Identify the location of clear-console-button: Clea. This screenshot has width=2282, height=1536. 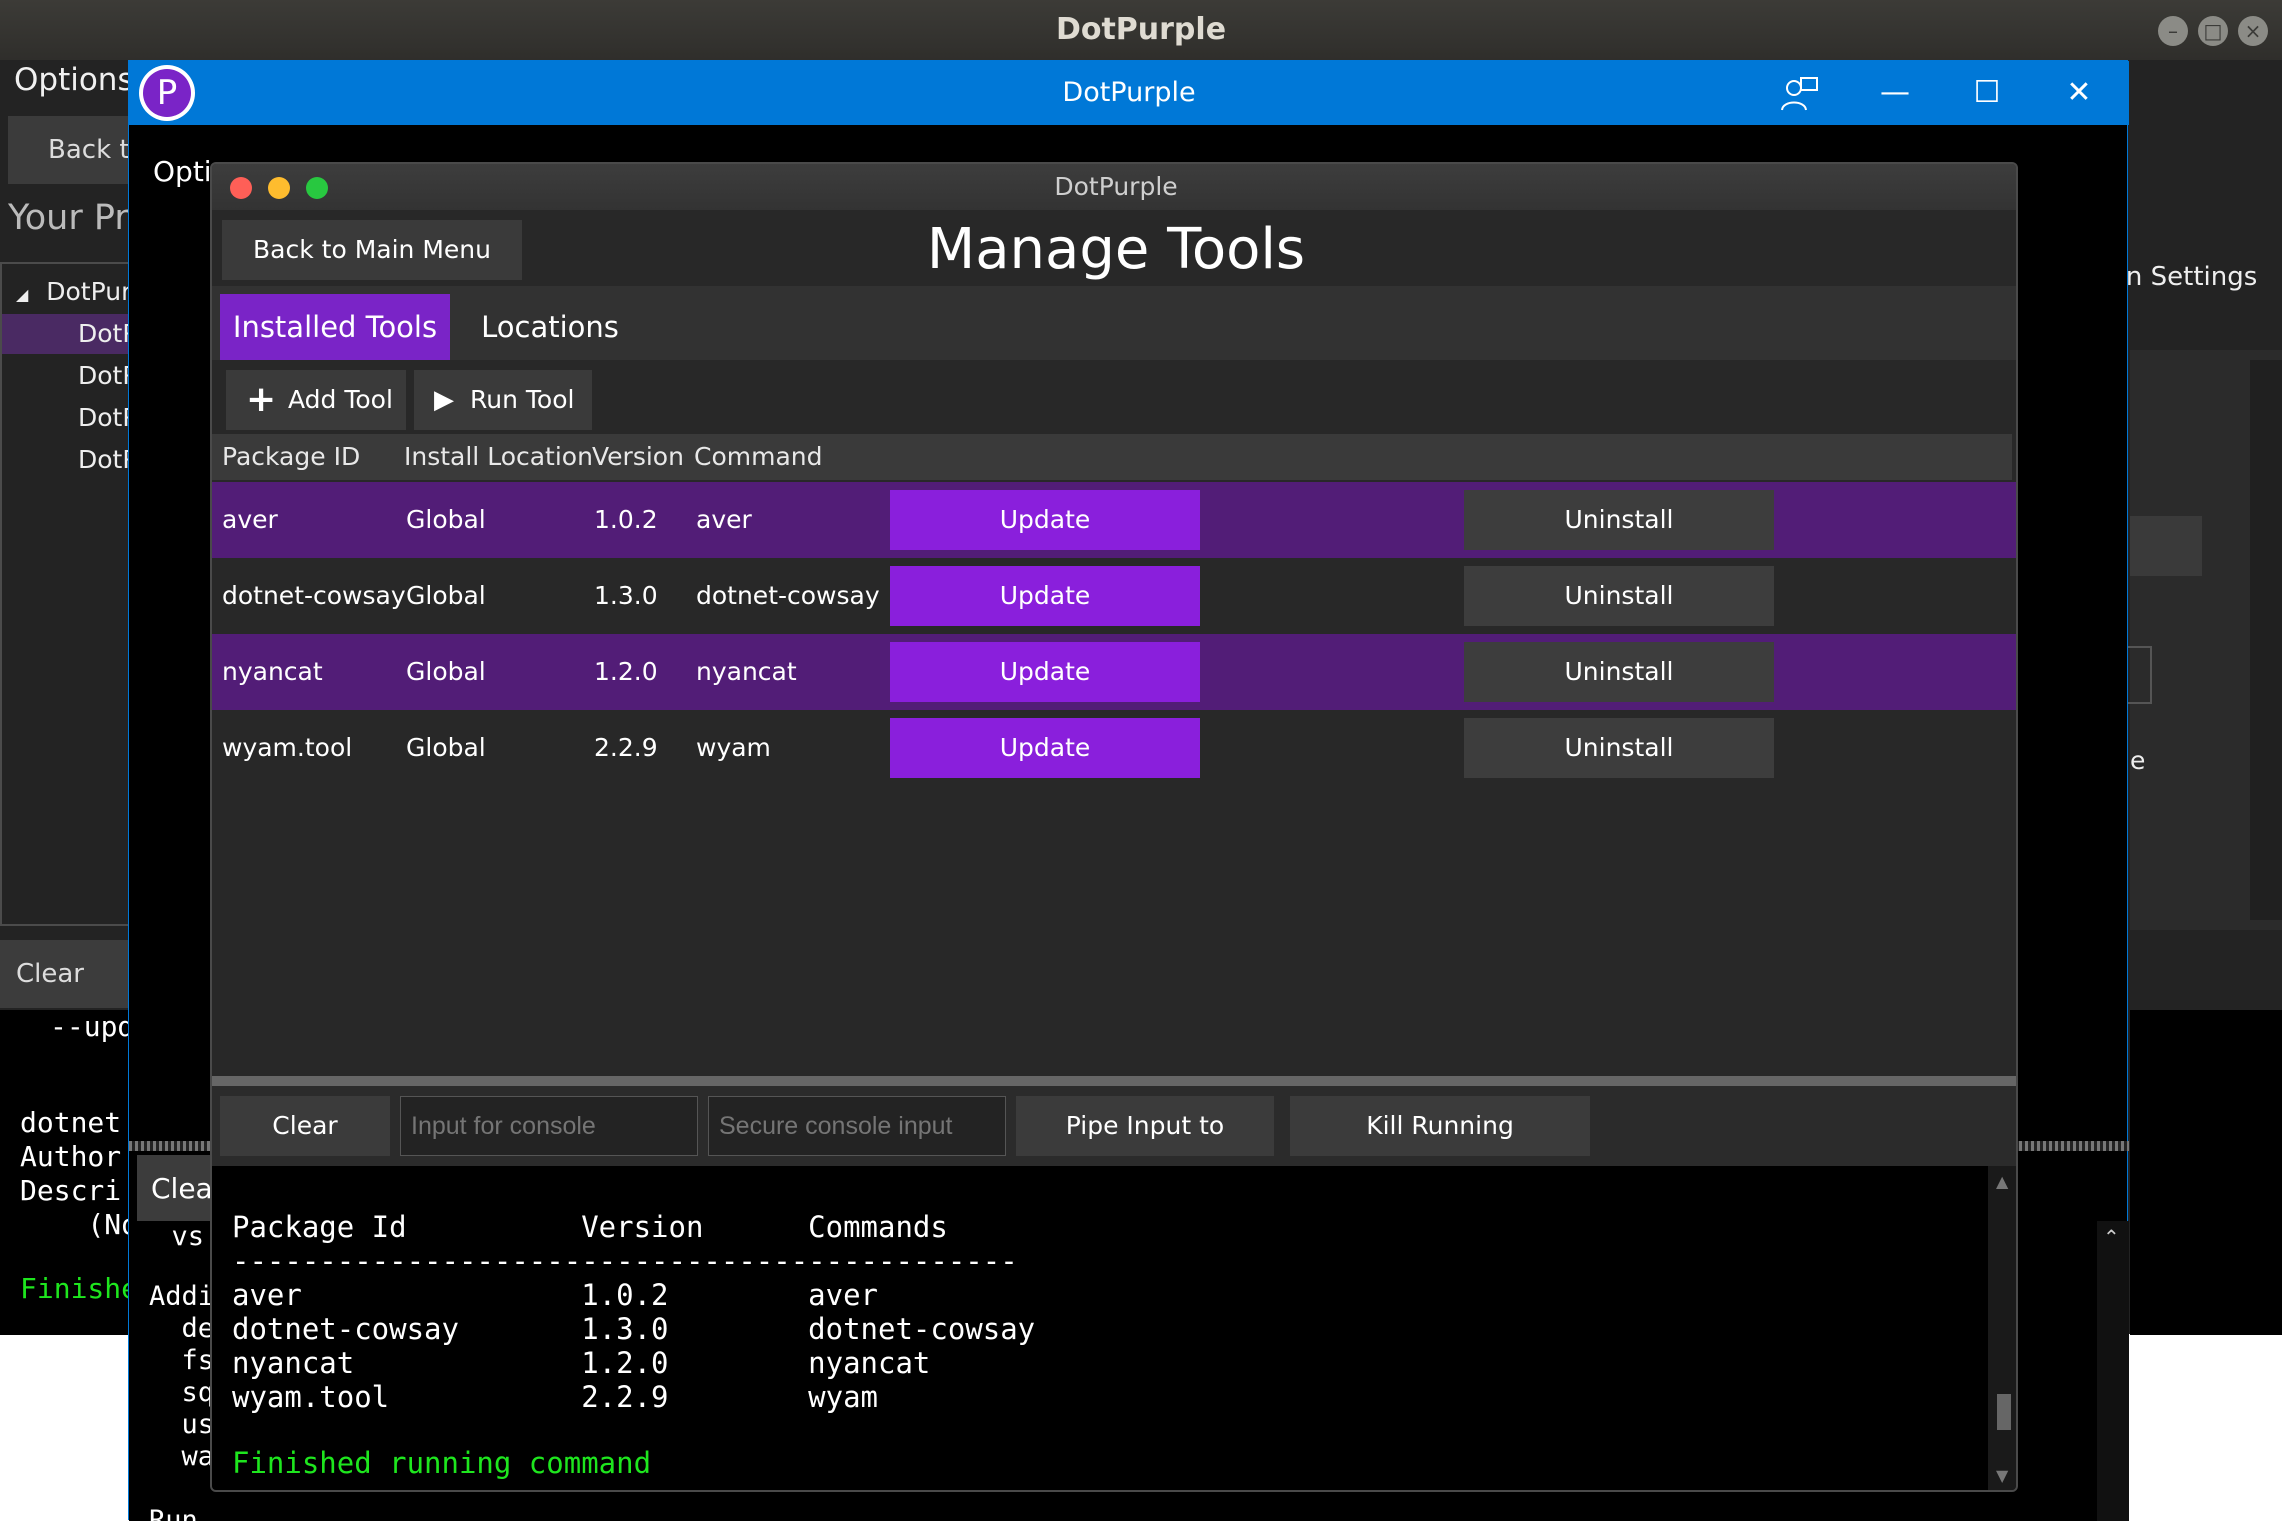
(177, 1189).